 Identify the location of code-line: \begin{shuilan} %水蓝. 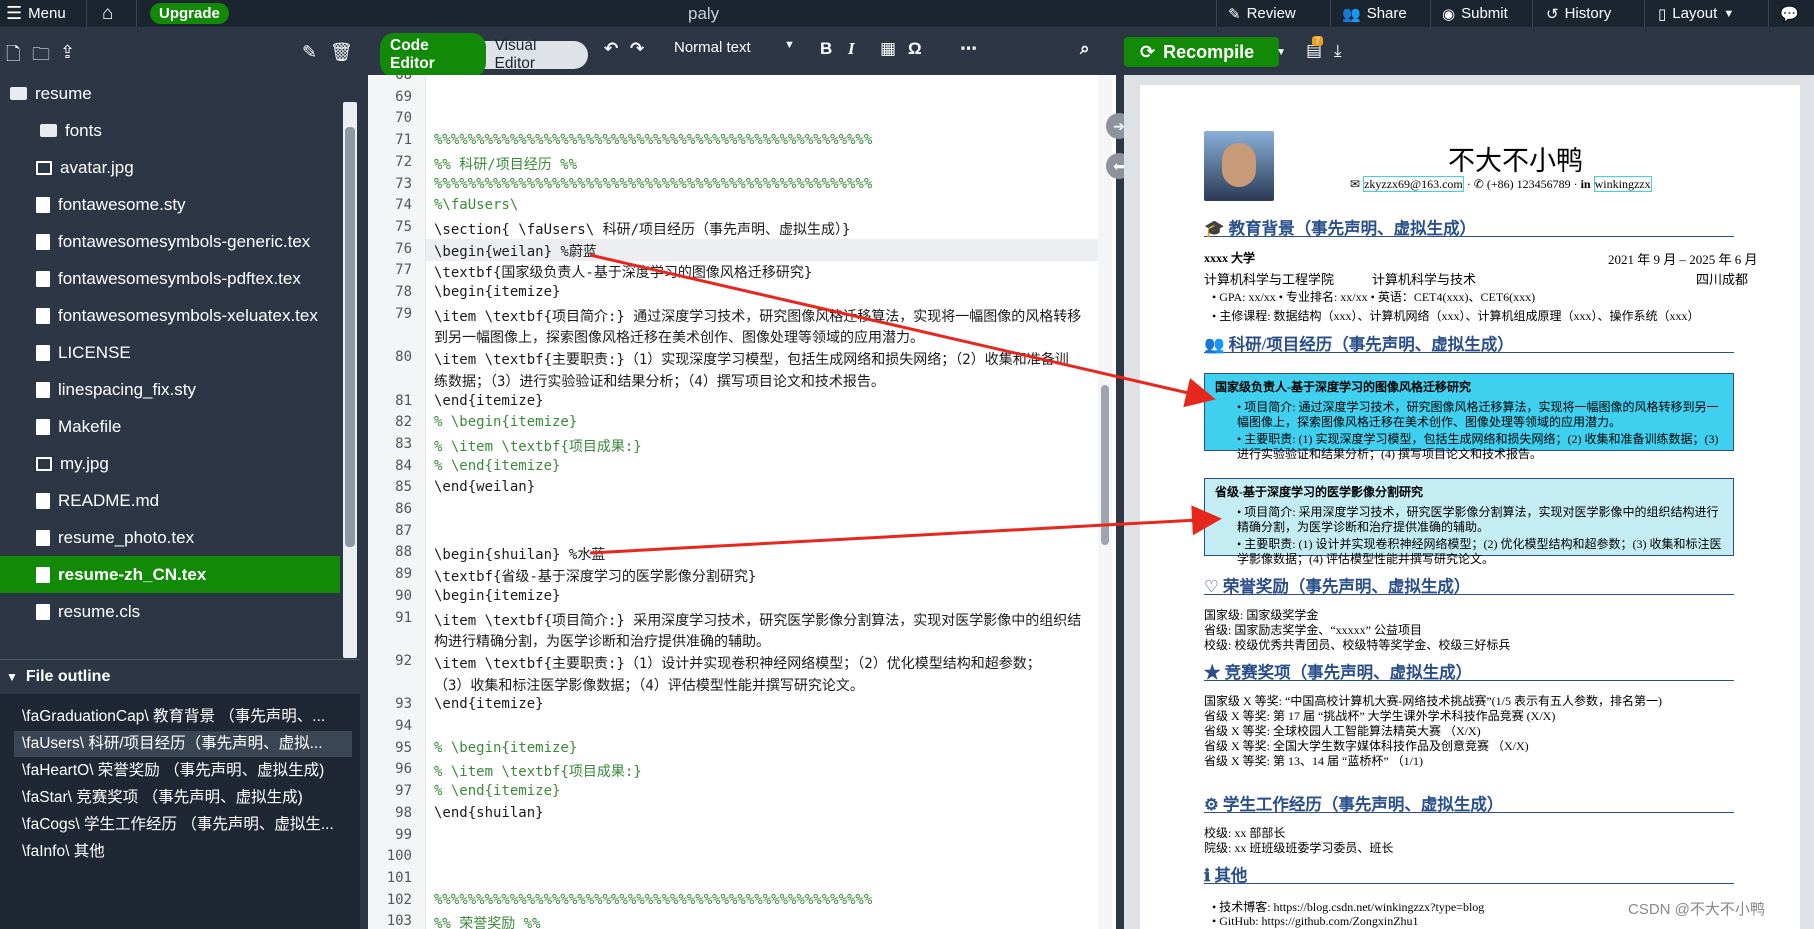
(519, 554).